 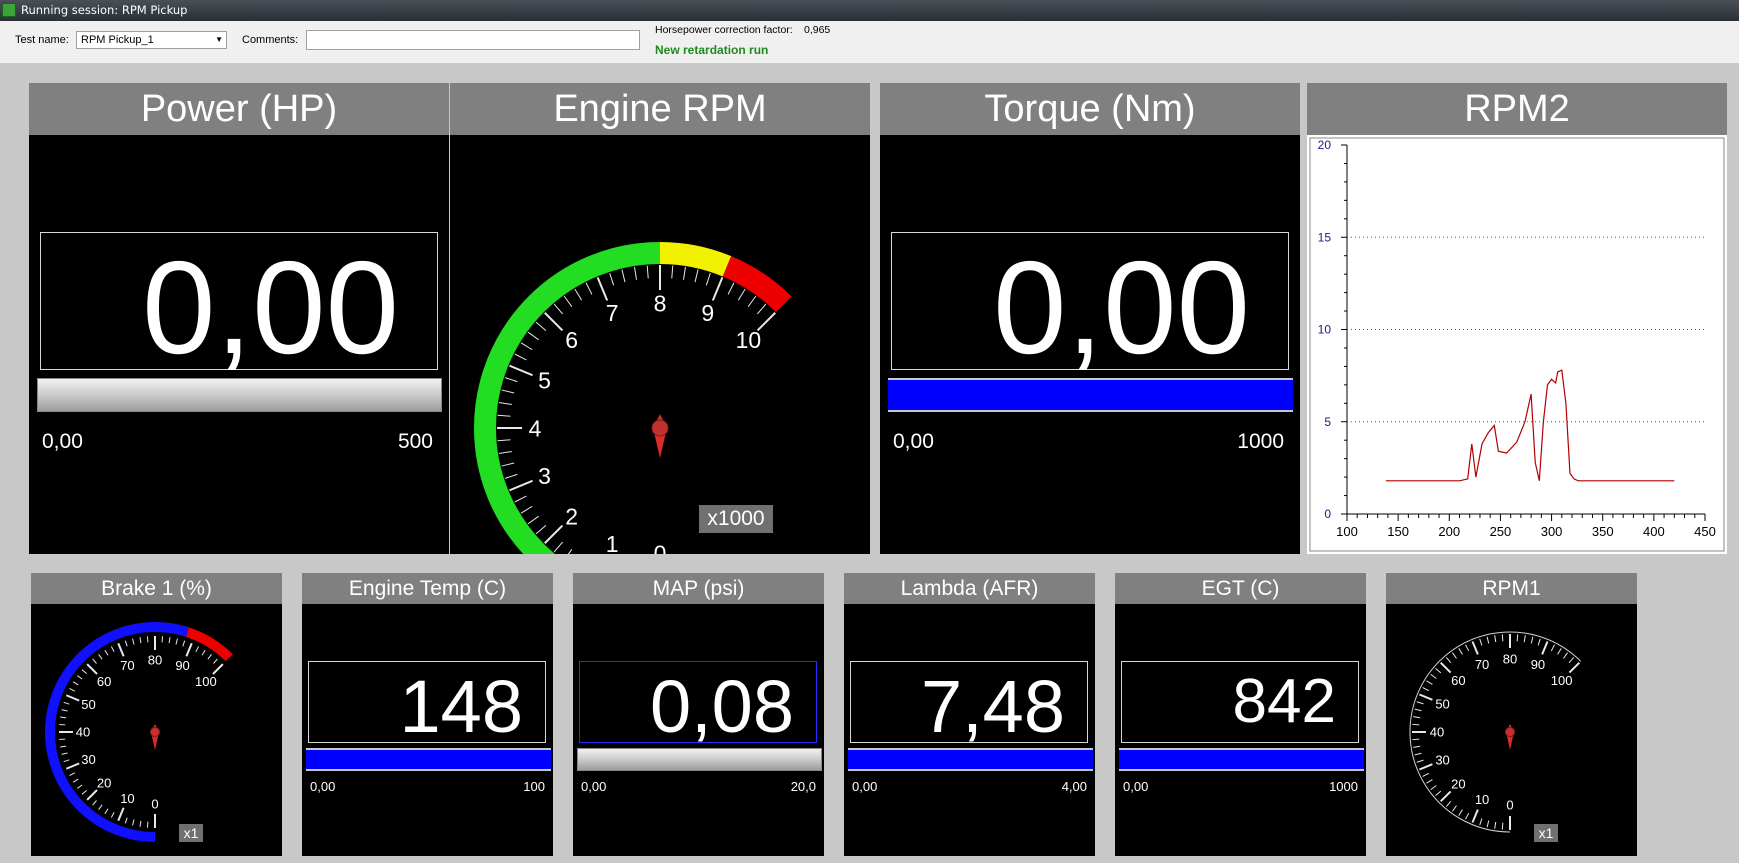 I want to click on rpm2-y-tick-label: 20, so click(x=1325, y=145).